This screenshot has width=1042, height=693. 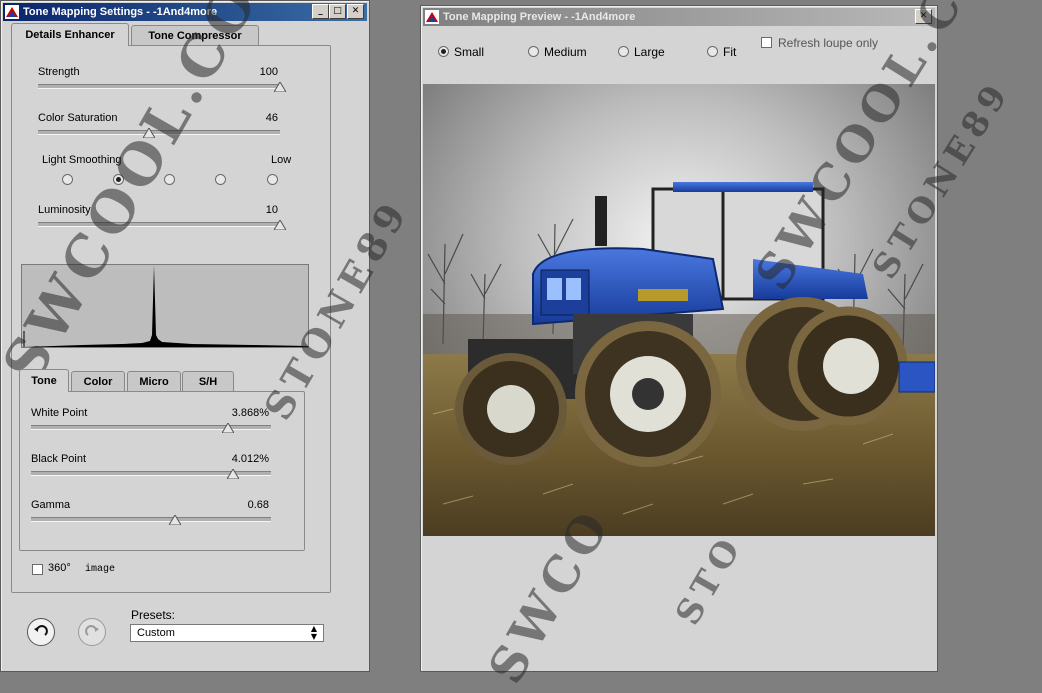 What do you see at coordinates (82, 160) in the screenshot?
I see `light-smoothing-label: Light Smoothing` at bounding box center [82, 160].